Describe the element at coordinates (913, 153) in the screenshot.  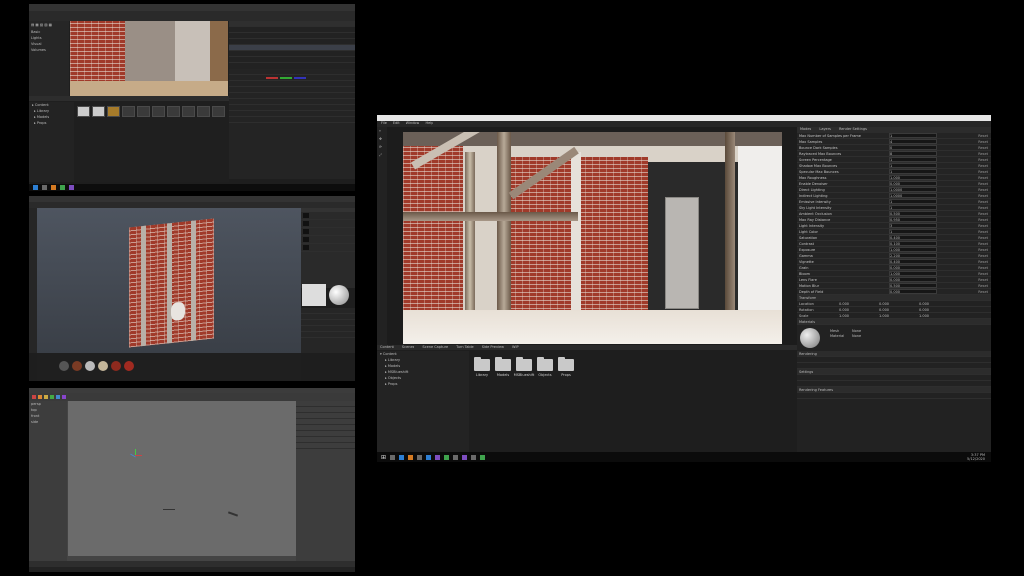
I see `property-value: 8` at that location.